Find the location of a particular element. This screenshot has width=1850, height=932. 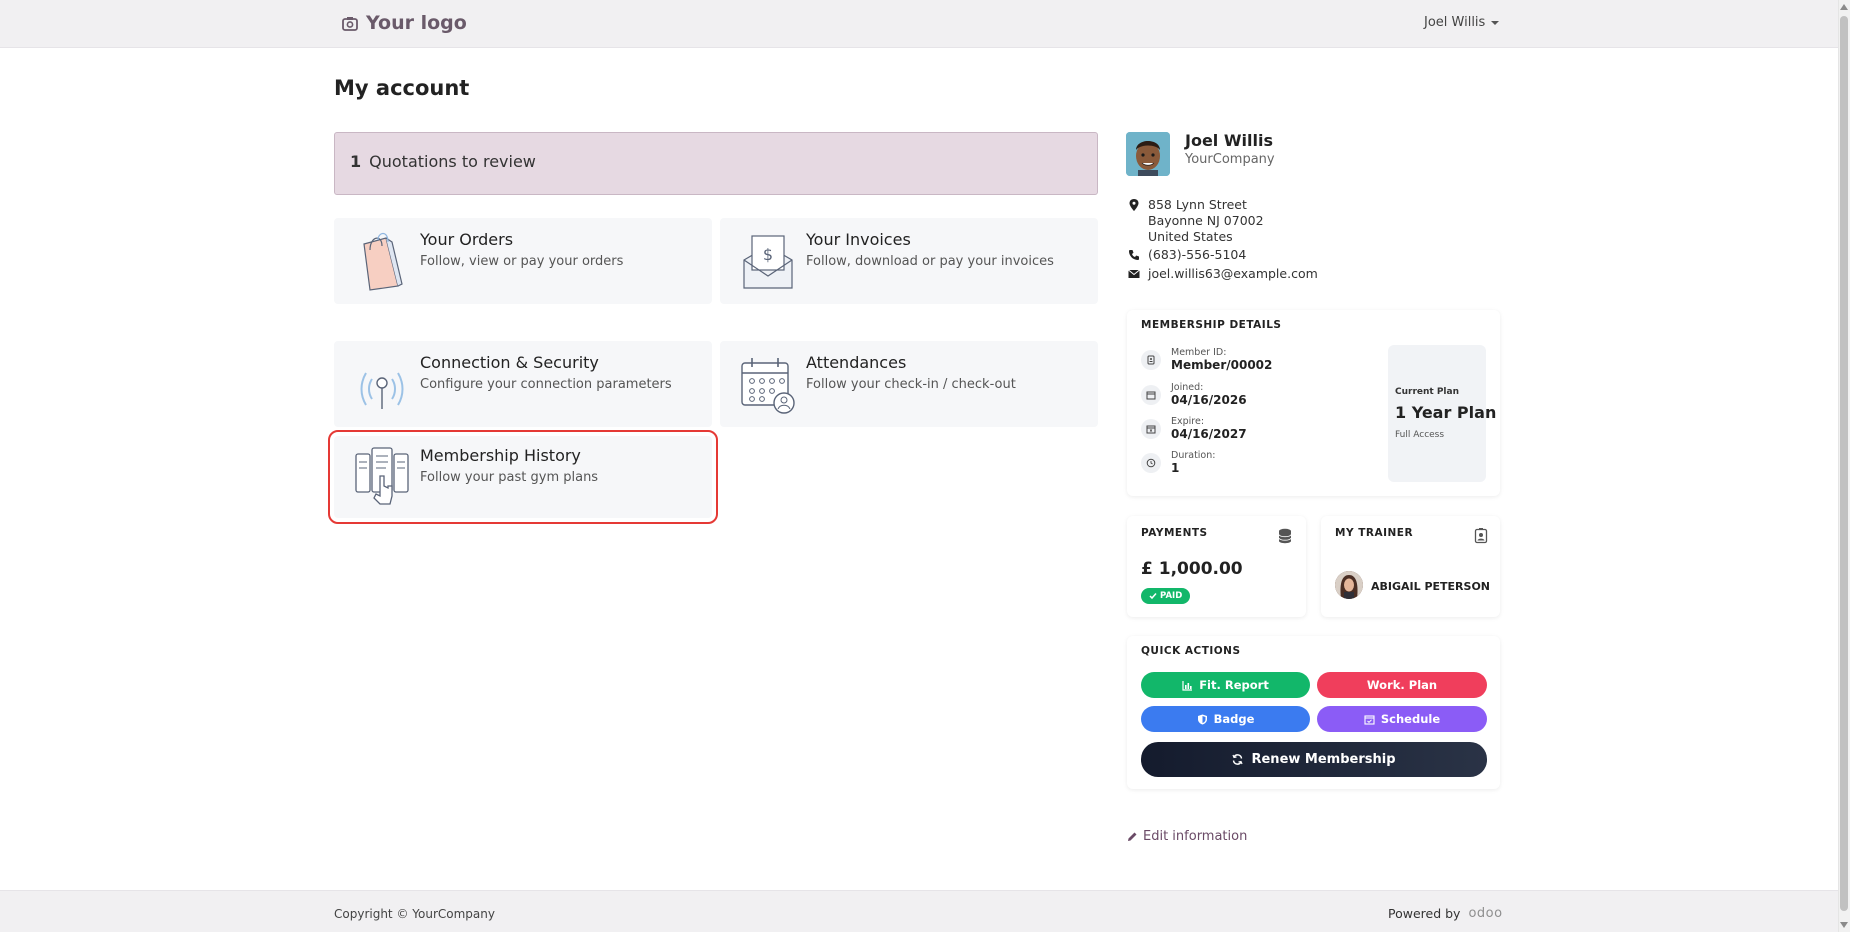

panel-title: QUICK ACTIONS is located at coordinates (1191, 651).